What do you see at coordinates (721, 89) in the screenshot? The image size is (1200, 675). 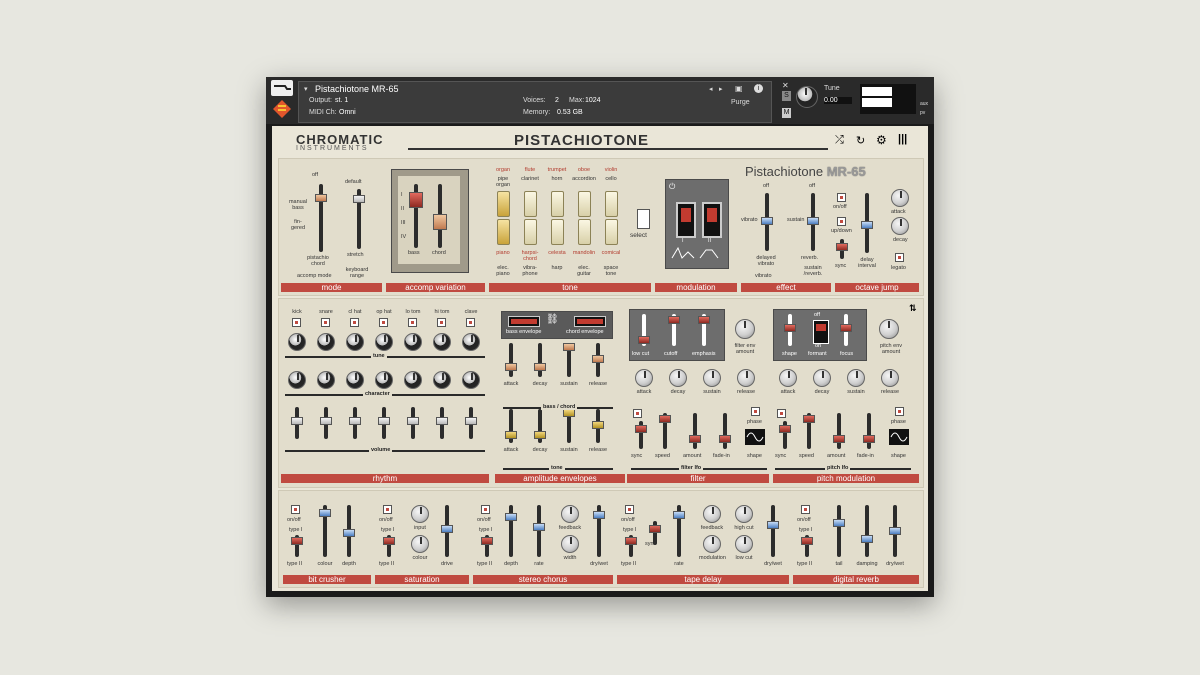 I see `next-arrow-icon: ▸` at bounding box center [721, 89].